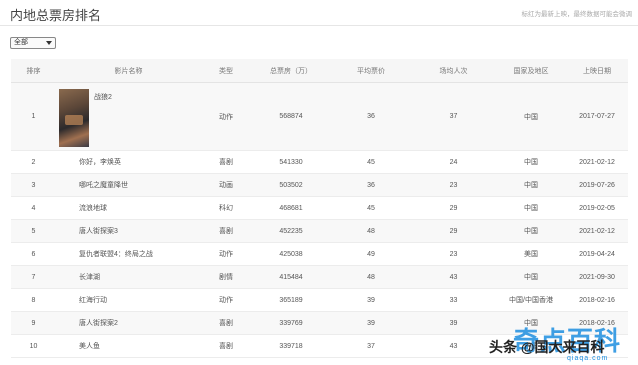 The image size is (638, 365). What do you see at coordinates (597, 185) in the screenshot?
I see `release-date-cell: 2019-07-26` at bounding box center [597, 185].